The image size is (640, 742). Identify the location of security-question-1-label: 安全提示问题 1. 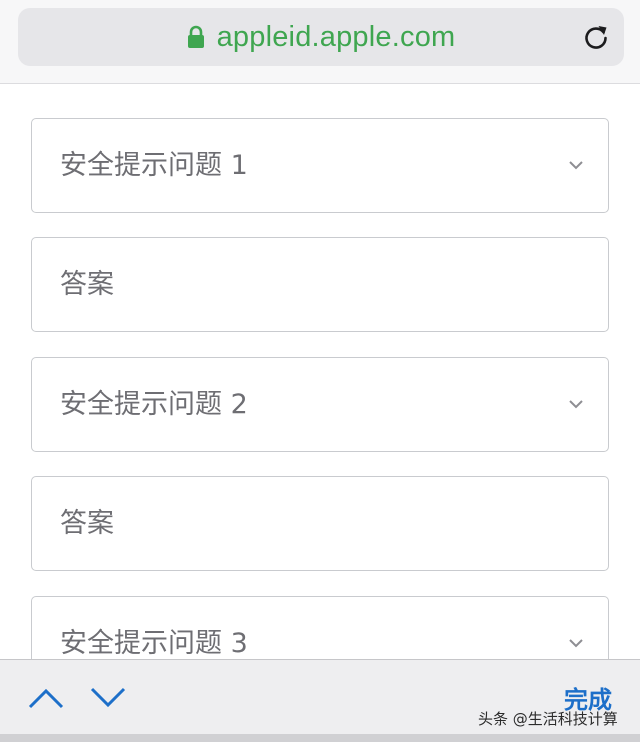
(154, 165).